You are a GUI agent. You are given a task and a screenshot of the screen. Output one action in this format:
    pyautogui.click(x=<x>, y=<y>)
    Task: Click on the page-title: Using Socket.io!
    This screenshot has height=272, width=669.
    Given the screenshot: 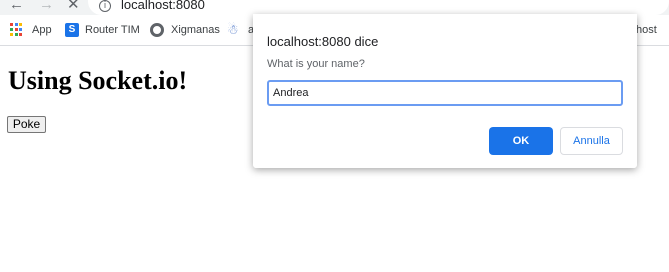 What is the action you would take?
    pyautogui.click(x=98, y=80)
    